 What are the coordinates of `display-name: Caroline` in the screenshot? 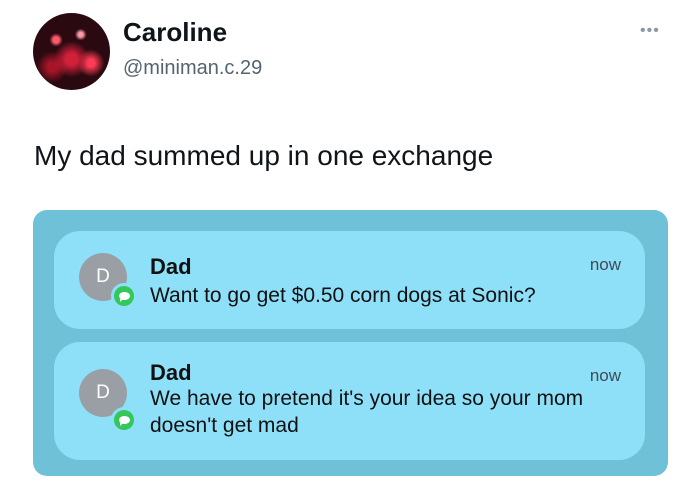 It's located at (175, 32).